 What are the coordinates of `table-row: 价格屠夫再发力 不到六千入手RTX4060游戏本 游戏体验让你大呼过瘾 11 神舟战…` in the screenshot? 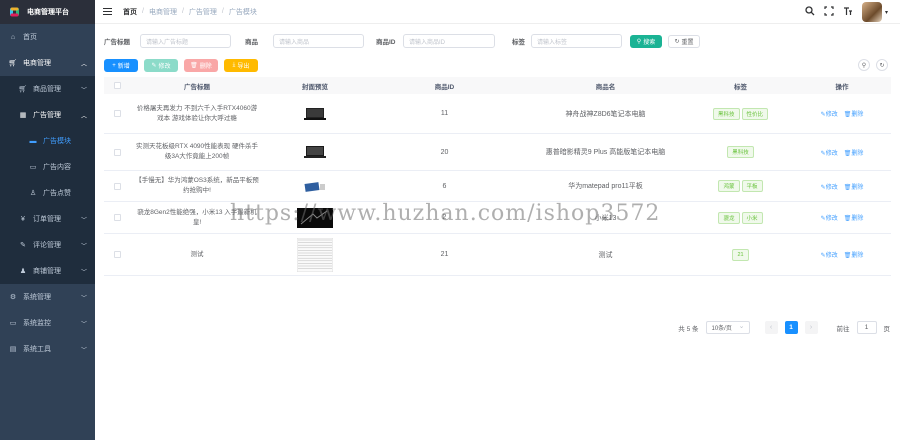 It's located at (497, 114).